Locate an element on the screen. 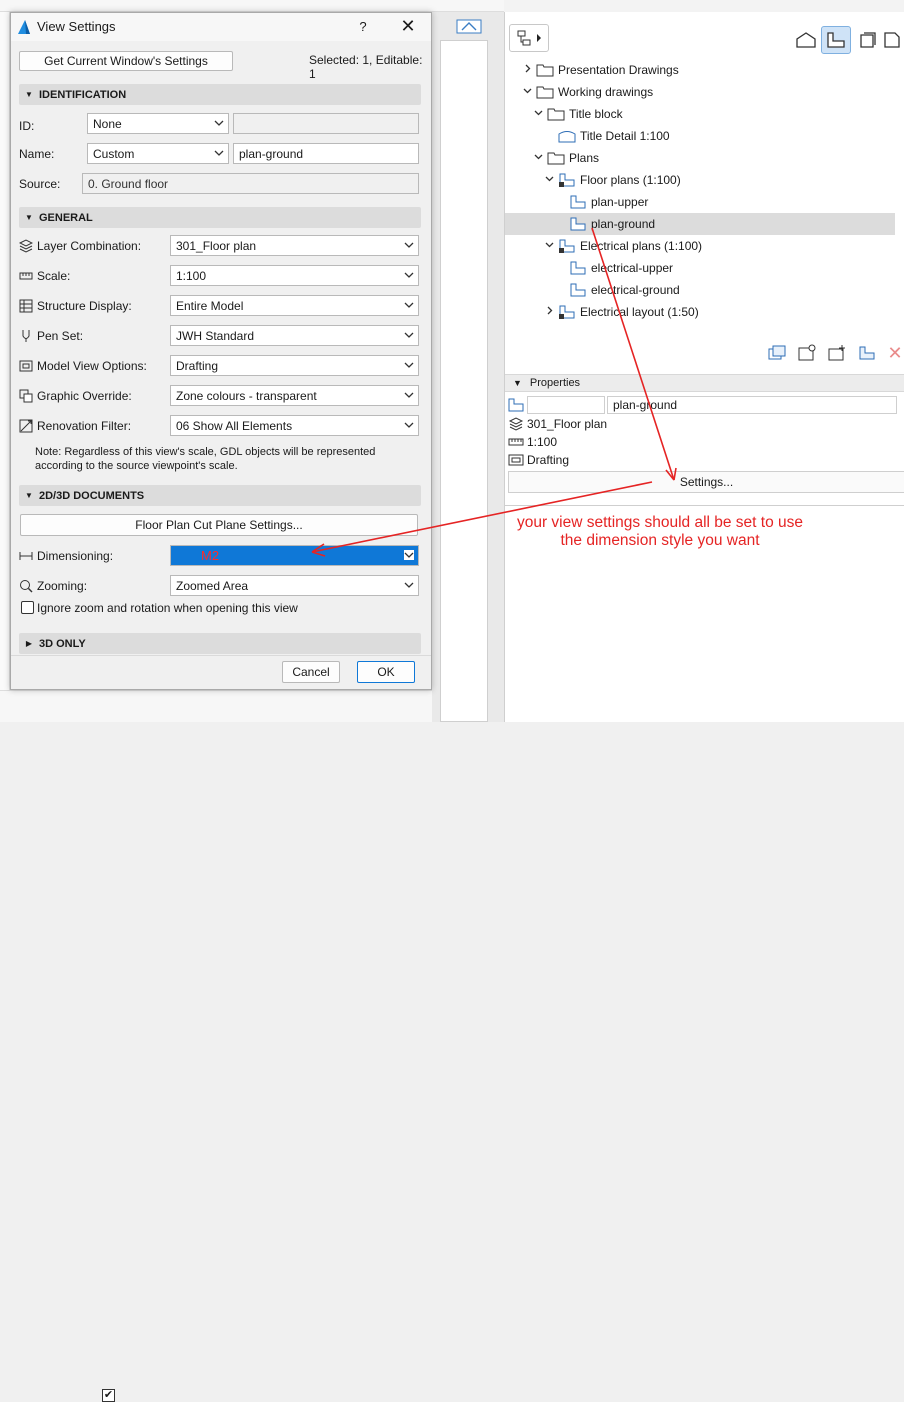 The image size is (904, 1402). tree-item-label: Floor plans (1:100) is located at coordinates (630, 180).